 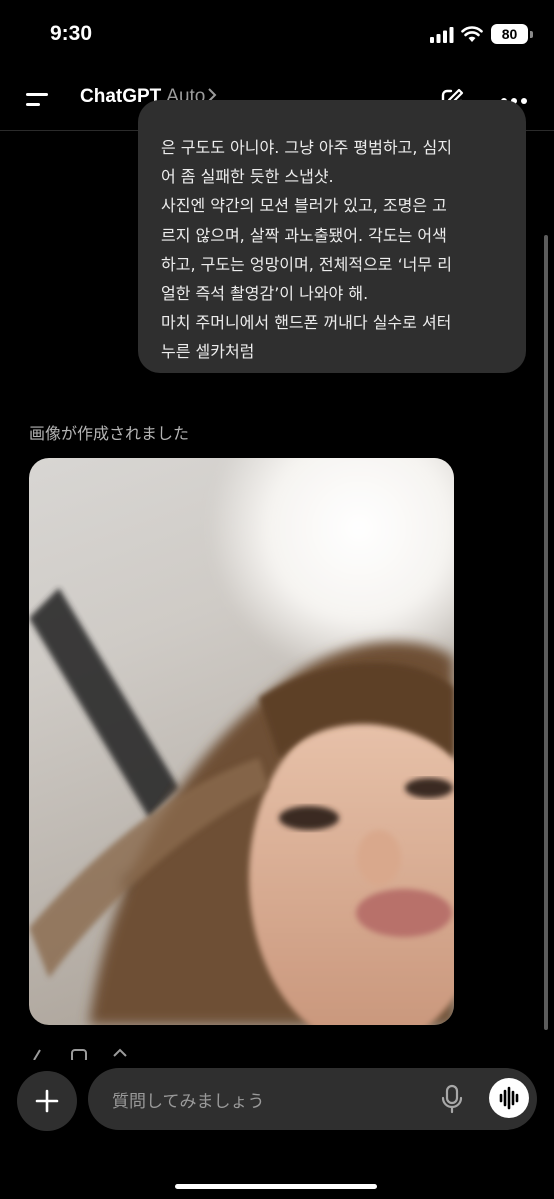 I want to click on image-created-label: 画像が作成されました, so click(x=109, y=433).